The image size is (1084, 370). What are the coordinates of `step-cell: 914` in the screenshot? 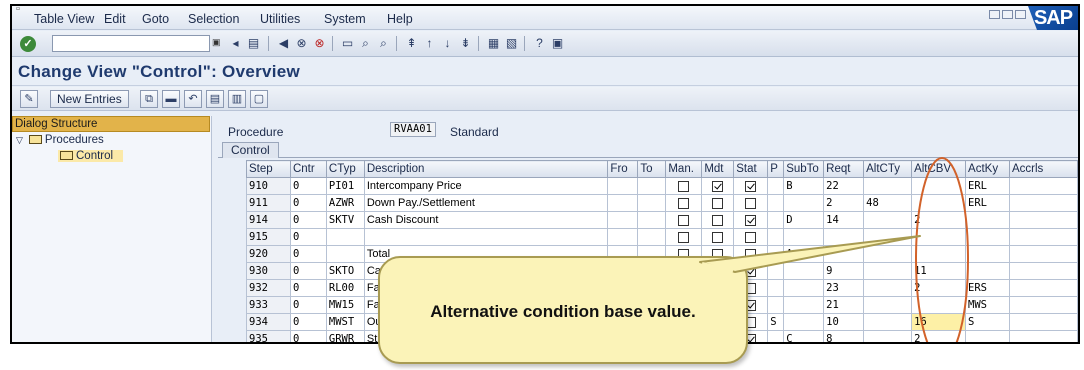 It's located at (268, 220).